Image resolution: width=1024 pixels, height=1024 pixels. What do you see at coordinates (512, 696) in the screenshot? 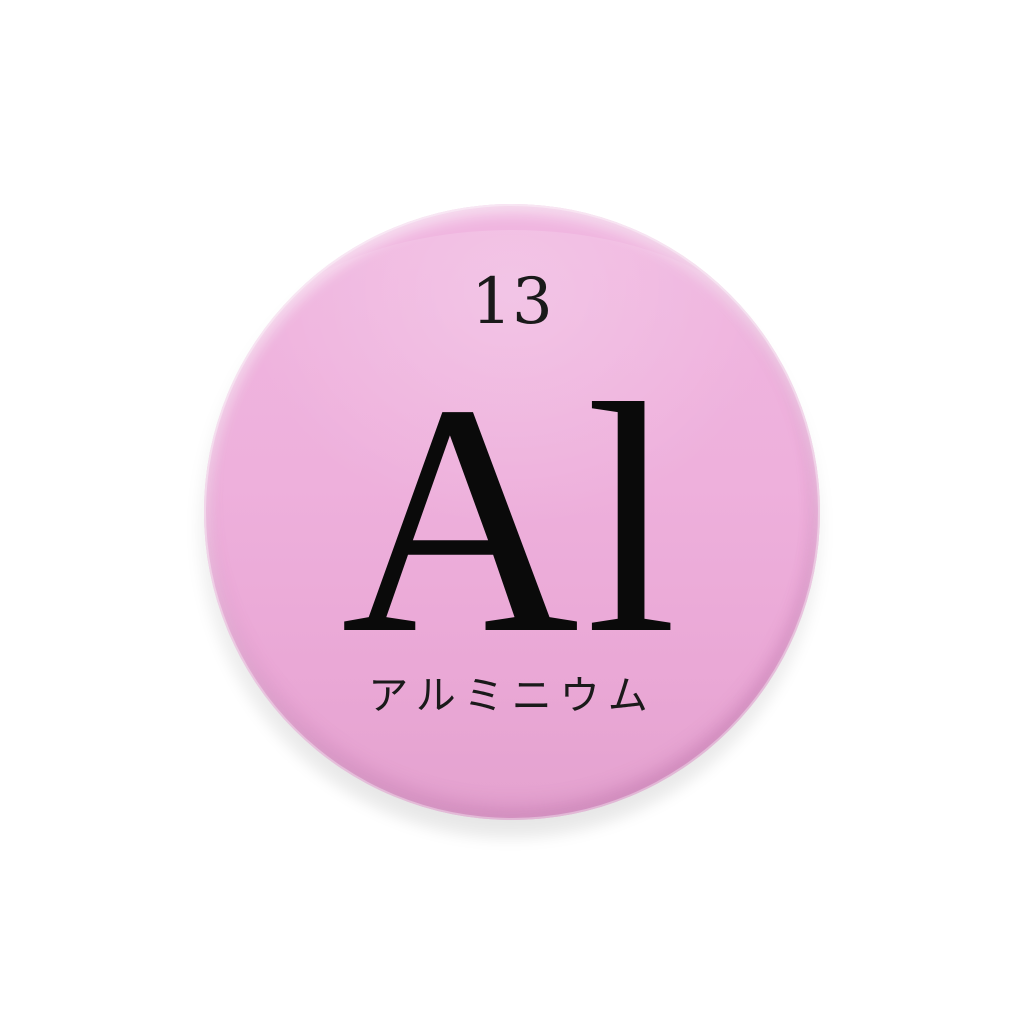
I see `element-name: アルミニウム` at bounding box center [512, 696].